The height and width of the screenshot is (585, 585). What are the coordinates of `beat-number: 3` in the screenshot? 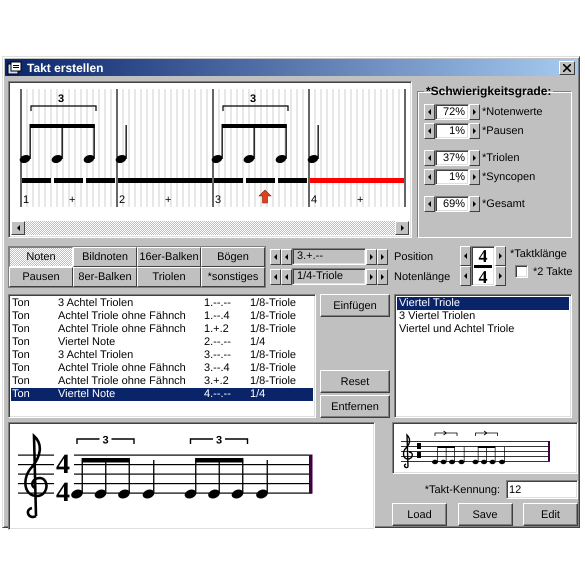 It's located at (218, 200).